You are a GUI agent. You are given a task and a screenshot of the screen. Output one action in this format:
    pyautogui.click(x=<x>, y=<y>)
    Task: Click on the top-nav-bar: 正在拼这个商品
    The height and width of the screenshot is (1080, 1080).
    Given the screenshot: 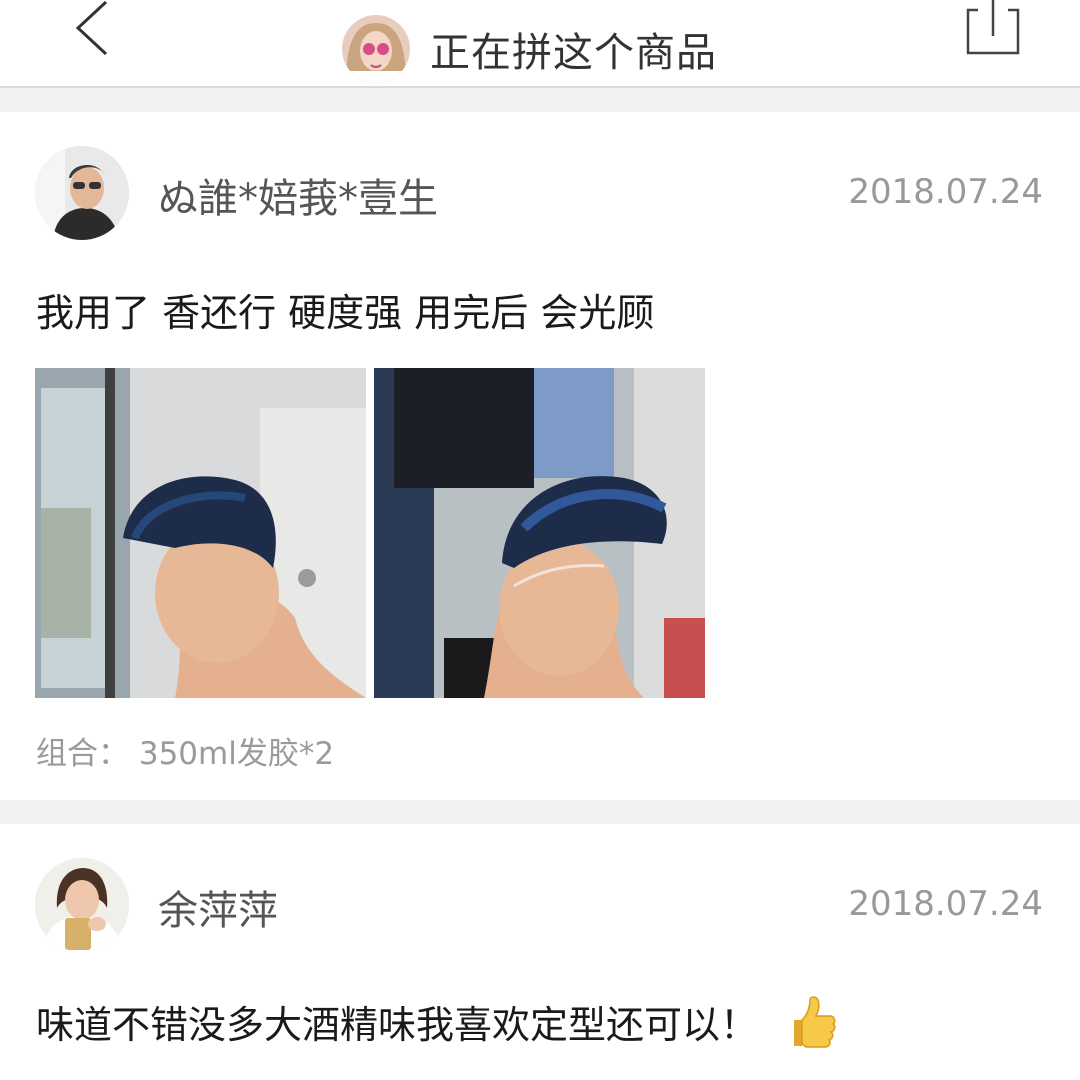 What is the action you would take?
    pyautogui.click(x=540, y=43)
    